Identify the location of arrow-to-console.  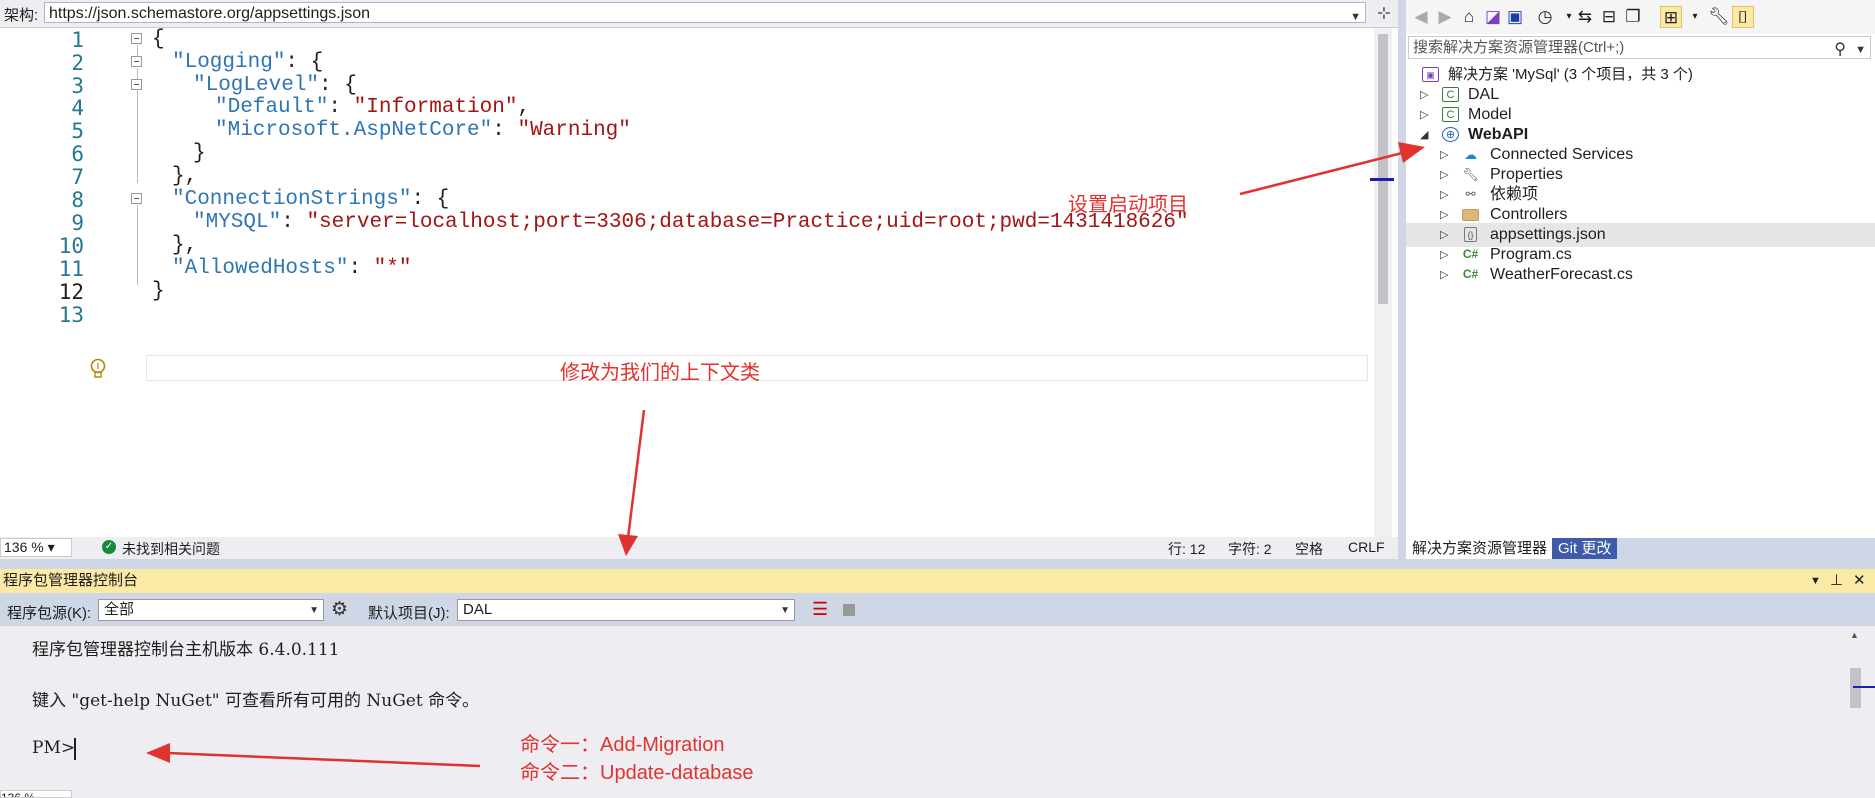
(636, 474).